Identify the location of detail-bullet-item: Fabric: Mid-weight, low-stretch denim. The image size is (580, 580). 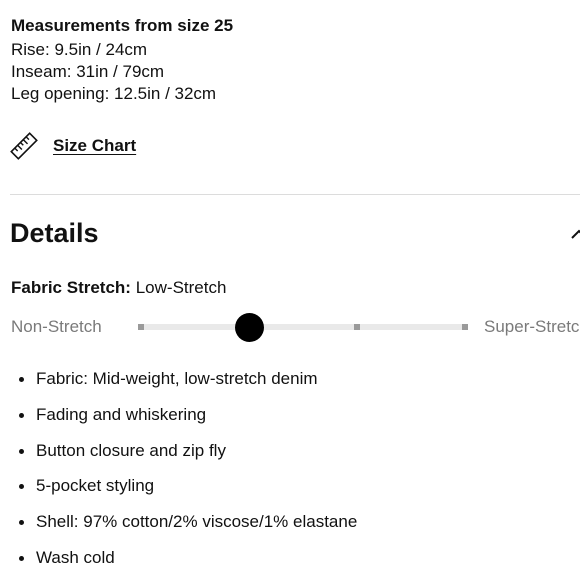
(184, 386).